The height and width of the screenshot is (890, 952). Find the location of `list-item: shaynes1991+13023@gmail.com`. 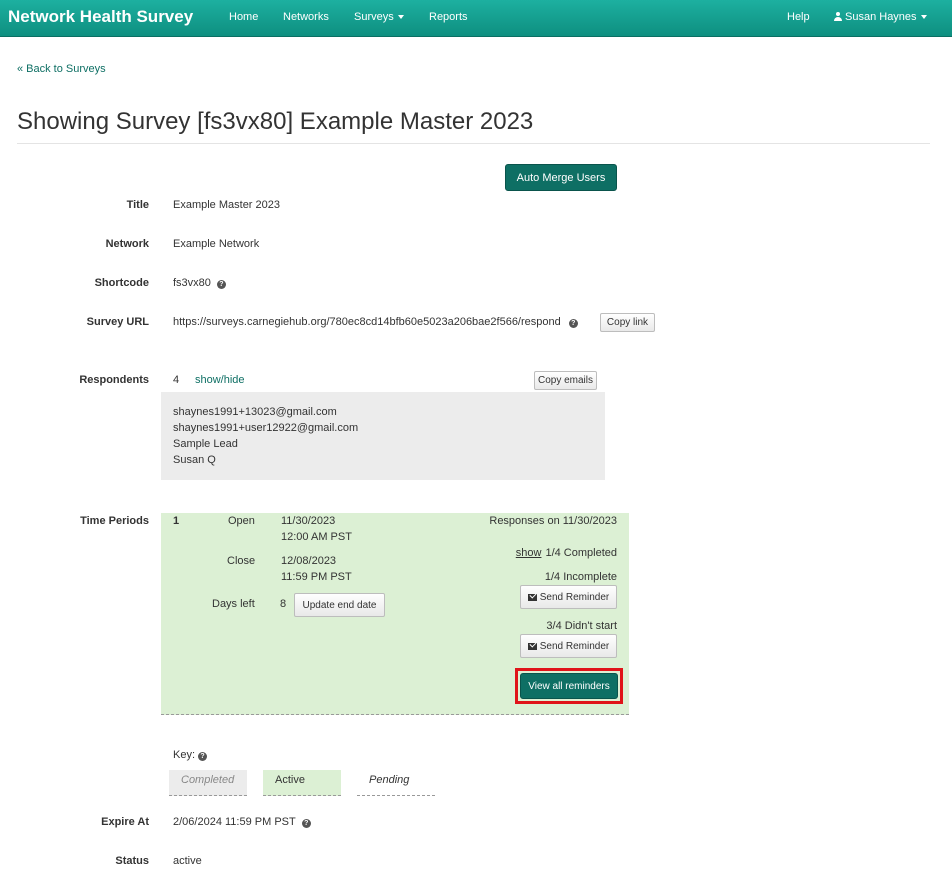

list-item: shaynes1991+13023@gmail.com is located at coordinates (255, 412).